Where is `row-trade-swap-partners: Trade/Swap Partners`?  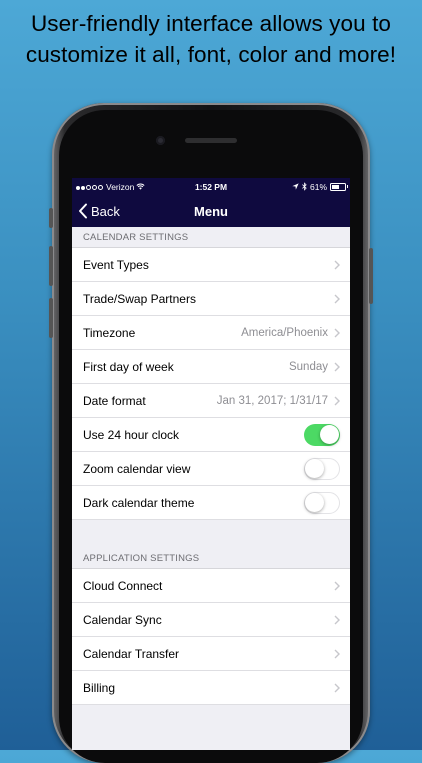 row-trade-swap-partners: Trade/Swap Partners is located at coordinates (211, 299).